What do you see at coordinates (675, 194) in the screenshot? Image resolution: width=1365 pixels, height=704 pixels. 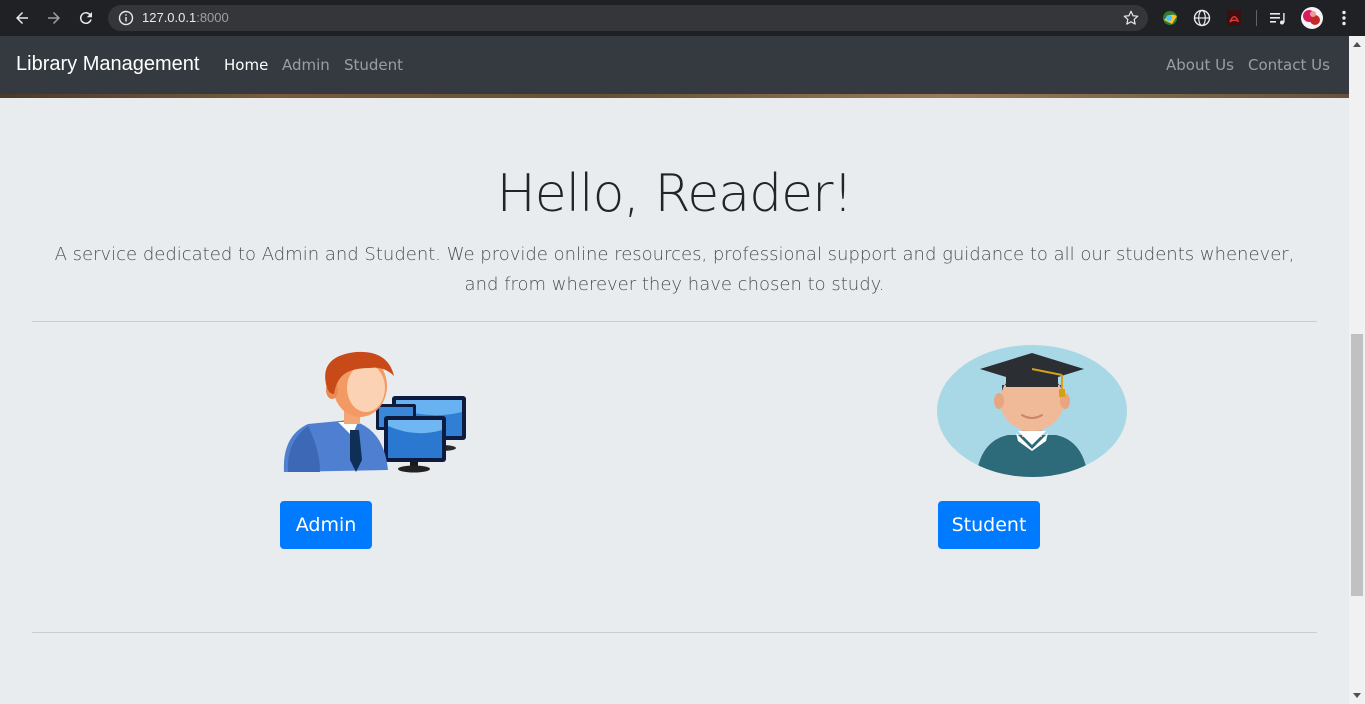 I see `page-title: Hello, Reader!` at bounding box center [675, 194].